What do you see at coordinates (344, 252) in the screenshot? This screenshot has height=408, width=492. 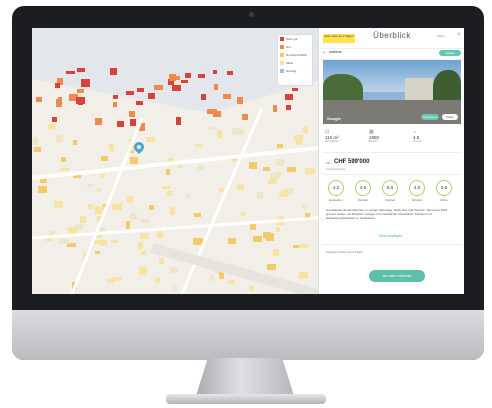 I see `online-since-text: Angebot online seit 4 Tagen` at bounding box center [344, 252].